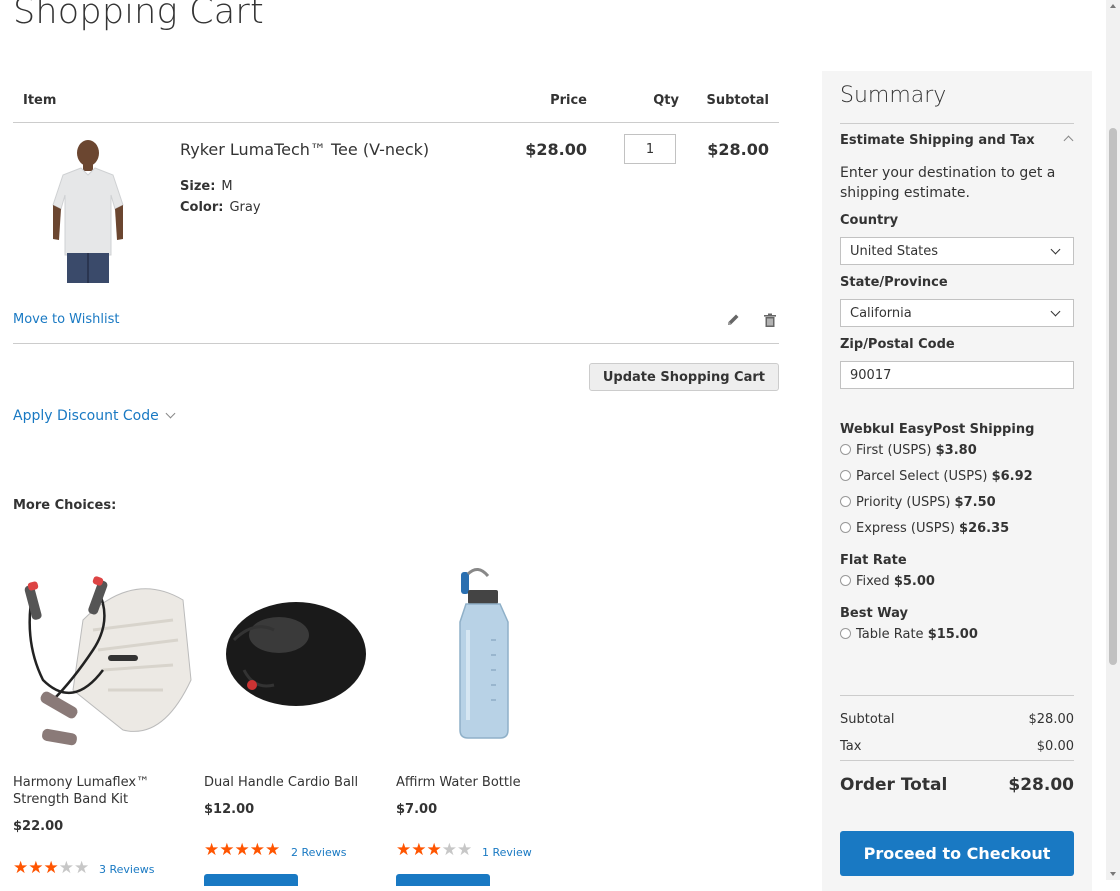  Describe the element at coordinates (957, 375) in the screenshot. I see `zip-input` at that location.